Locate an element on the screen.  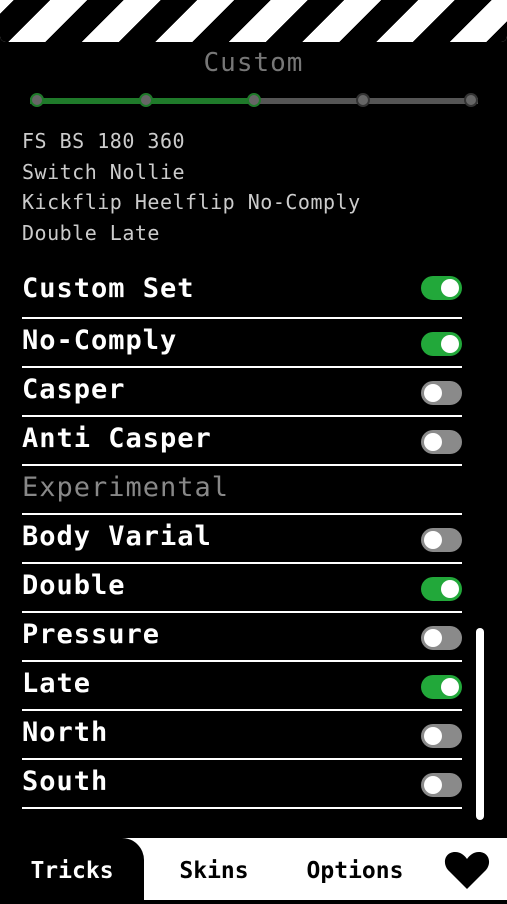
heart-icon is located at coordinates (467, 870).